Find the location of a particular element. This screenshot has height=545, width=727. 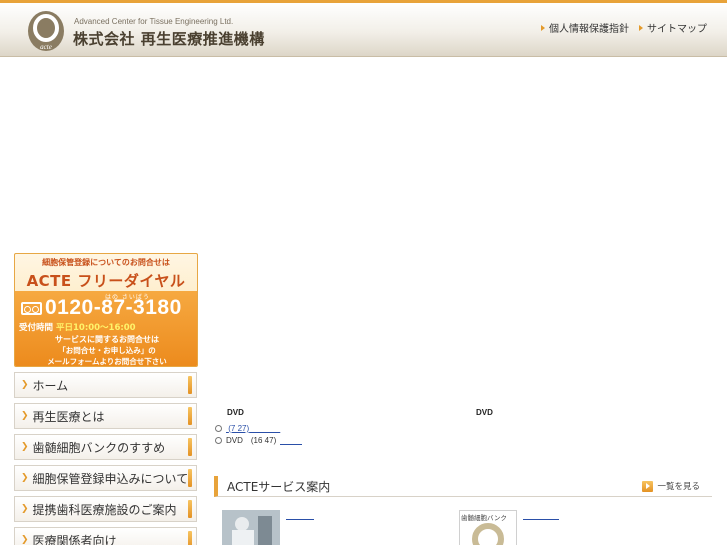

arrow-right-icon is located at coordinates (648, 486).